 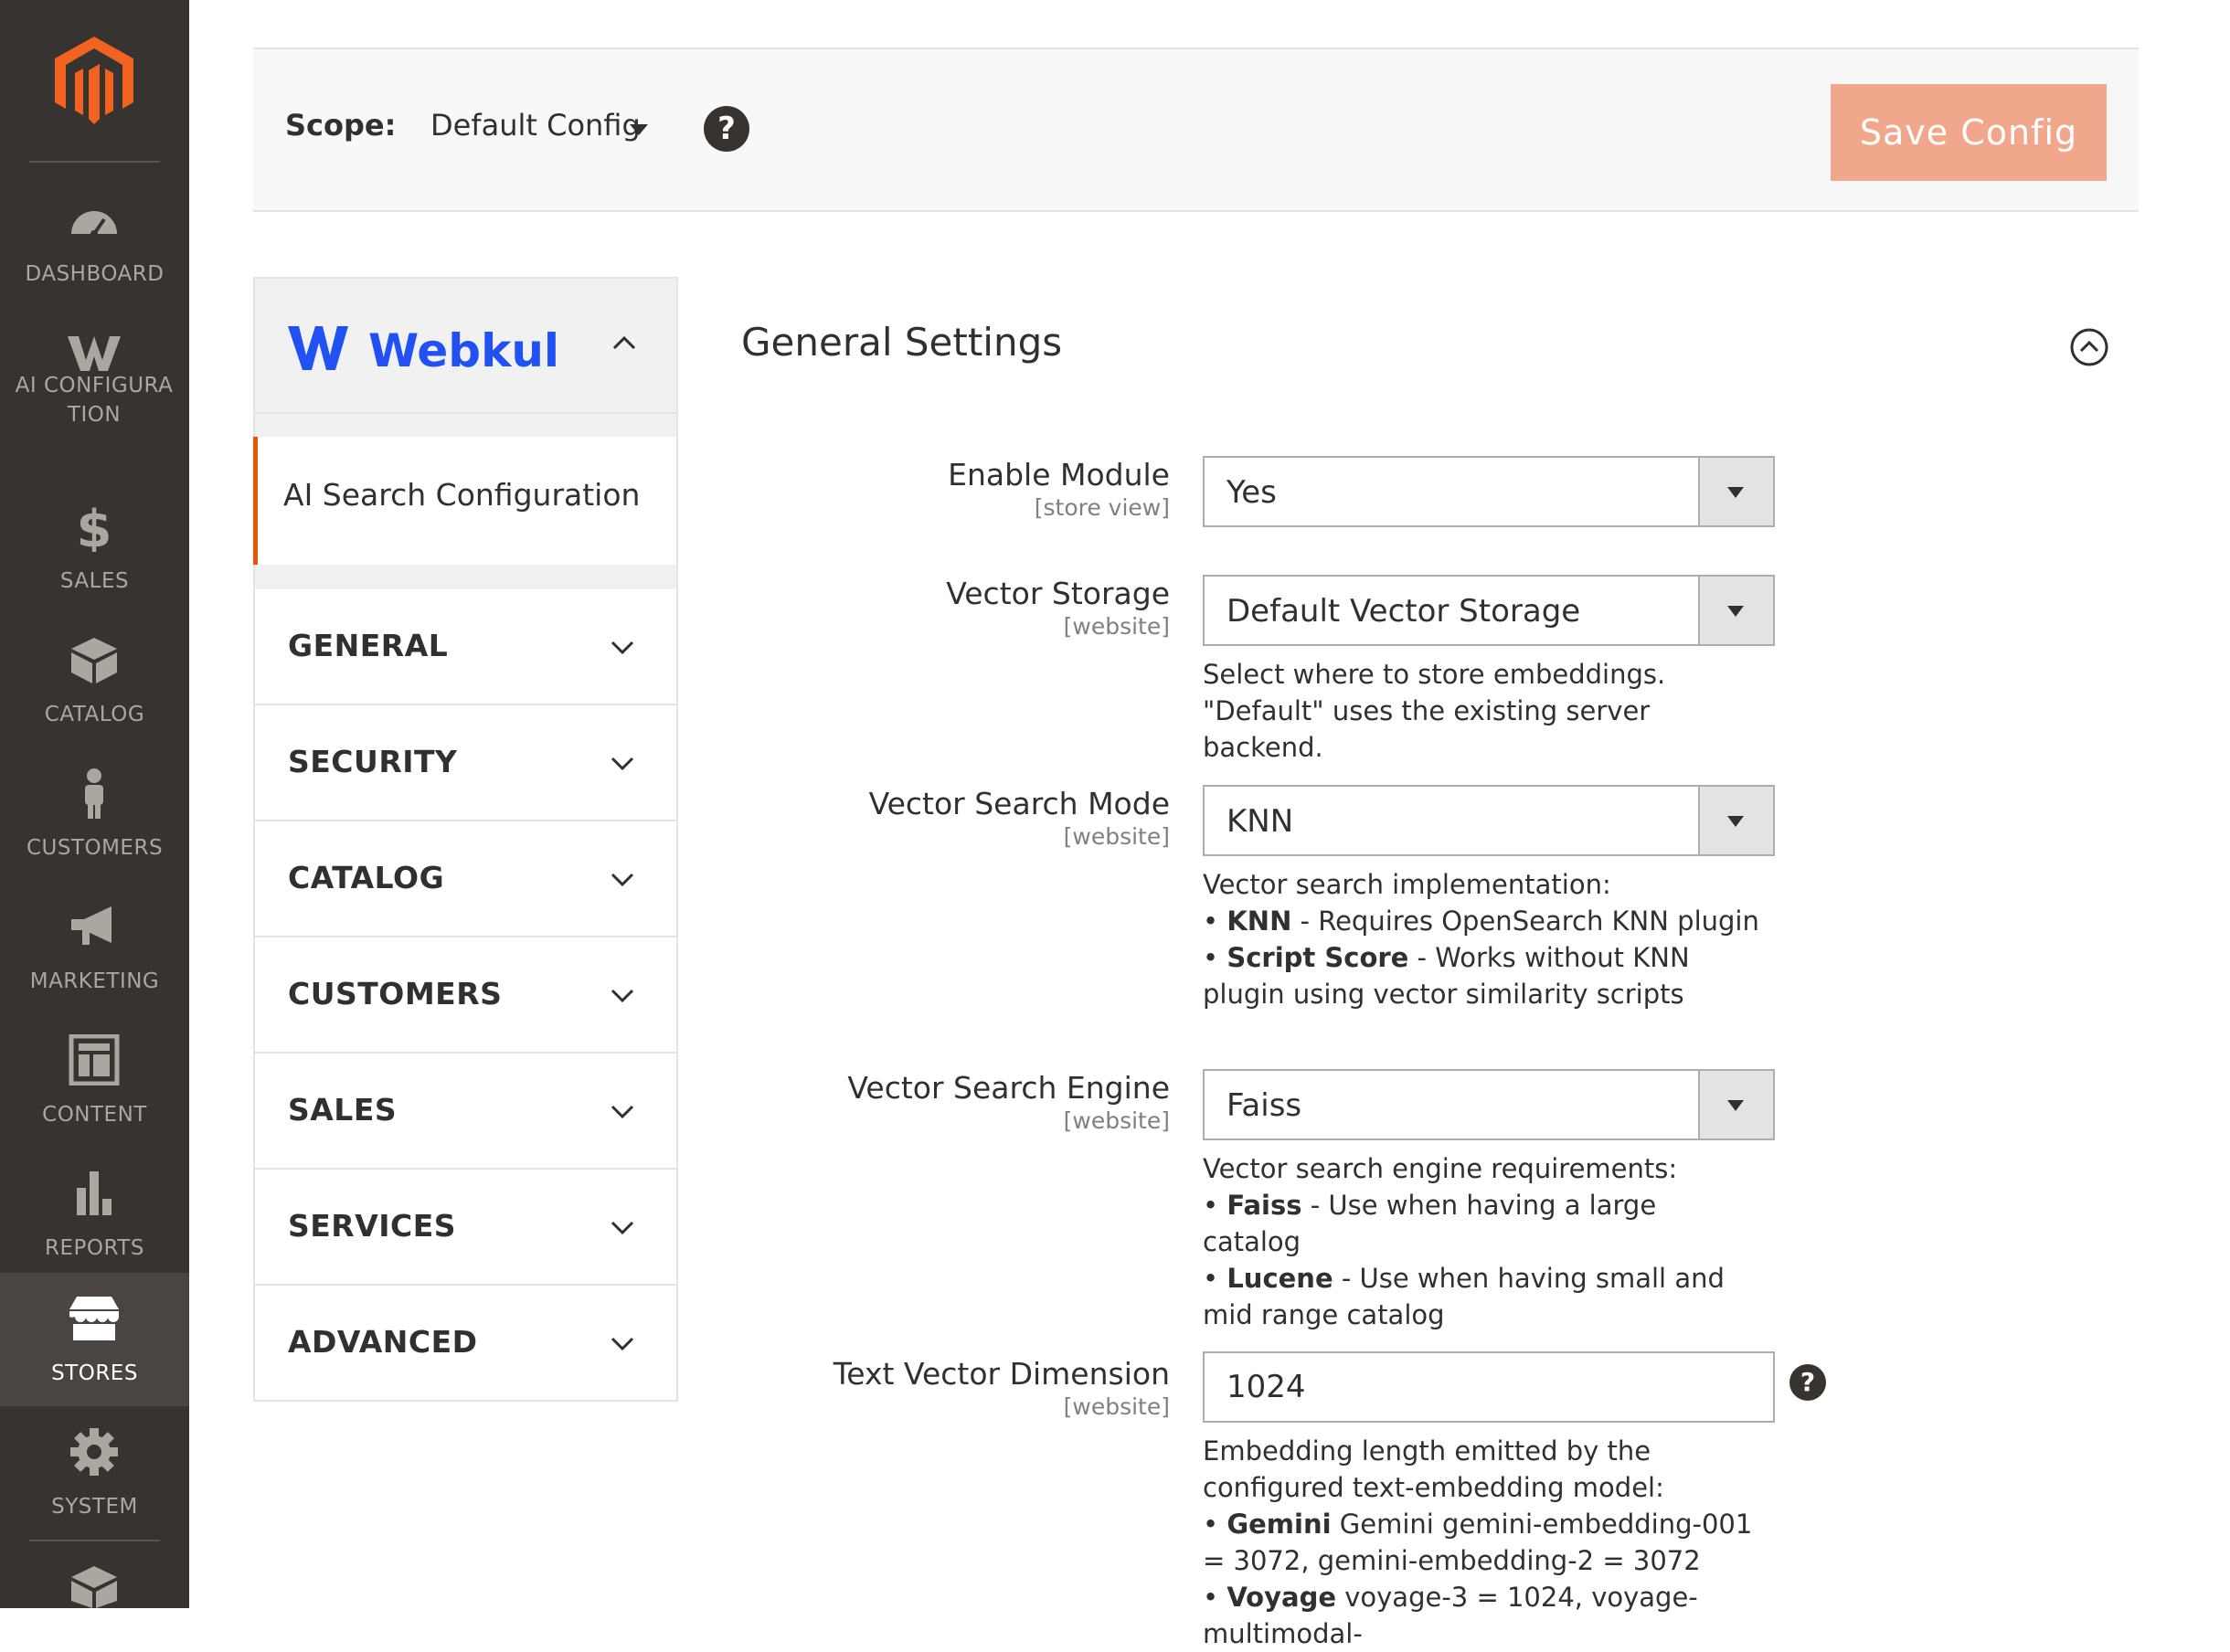 I want to click on page-actions-bar: Scope: Default Config ? Save Config, so click(x=1196, y=130).